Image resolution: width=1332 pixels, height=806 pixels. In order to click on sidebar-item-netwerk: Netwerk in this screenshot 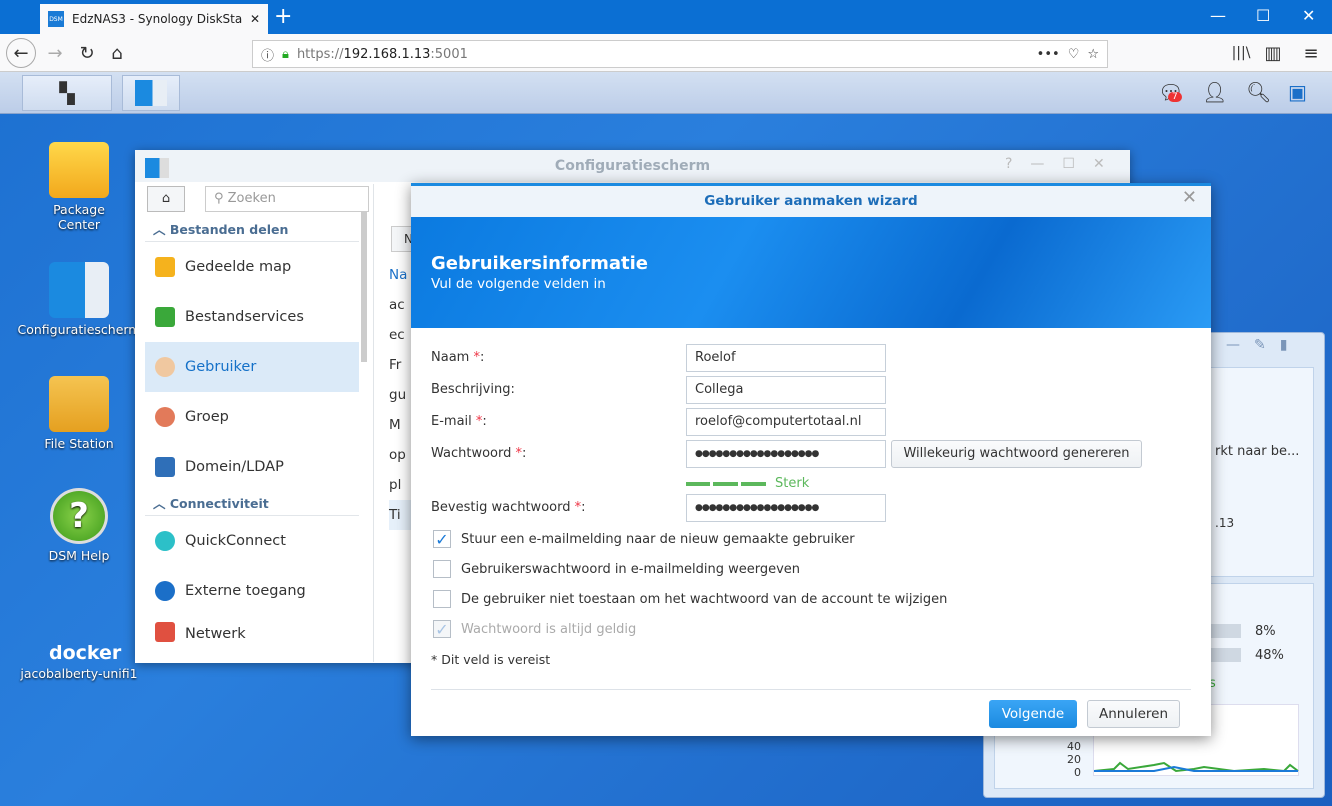, I will do `click(252, 629)`.